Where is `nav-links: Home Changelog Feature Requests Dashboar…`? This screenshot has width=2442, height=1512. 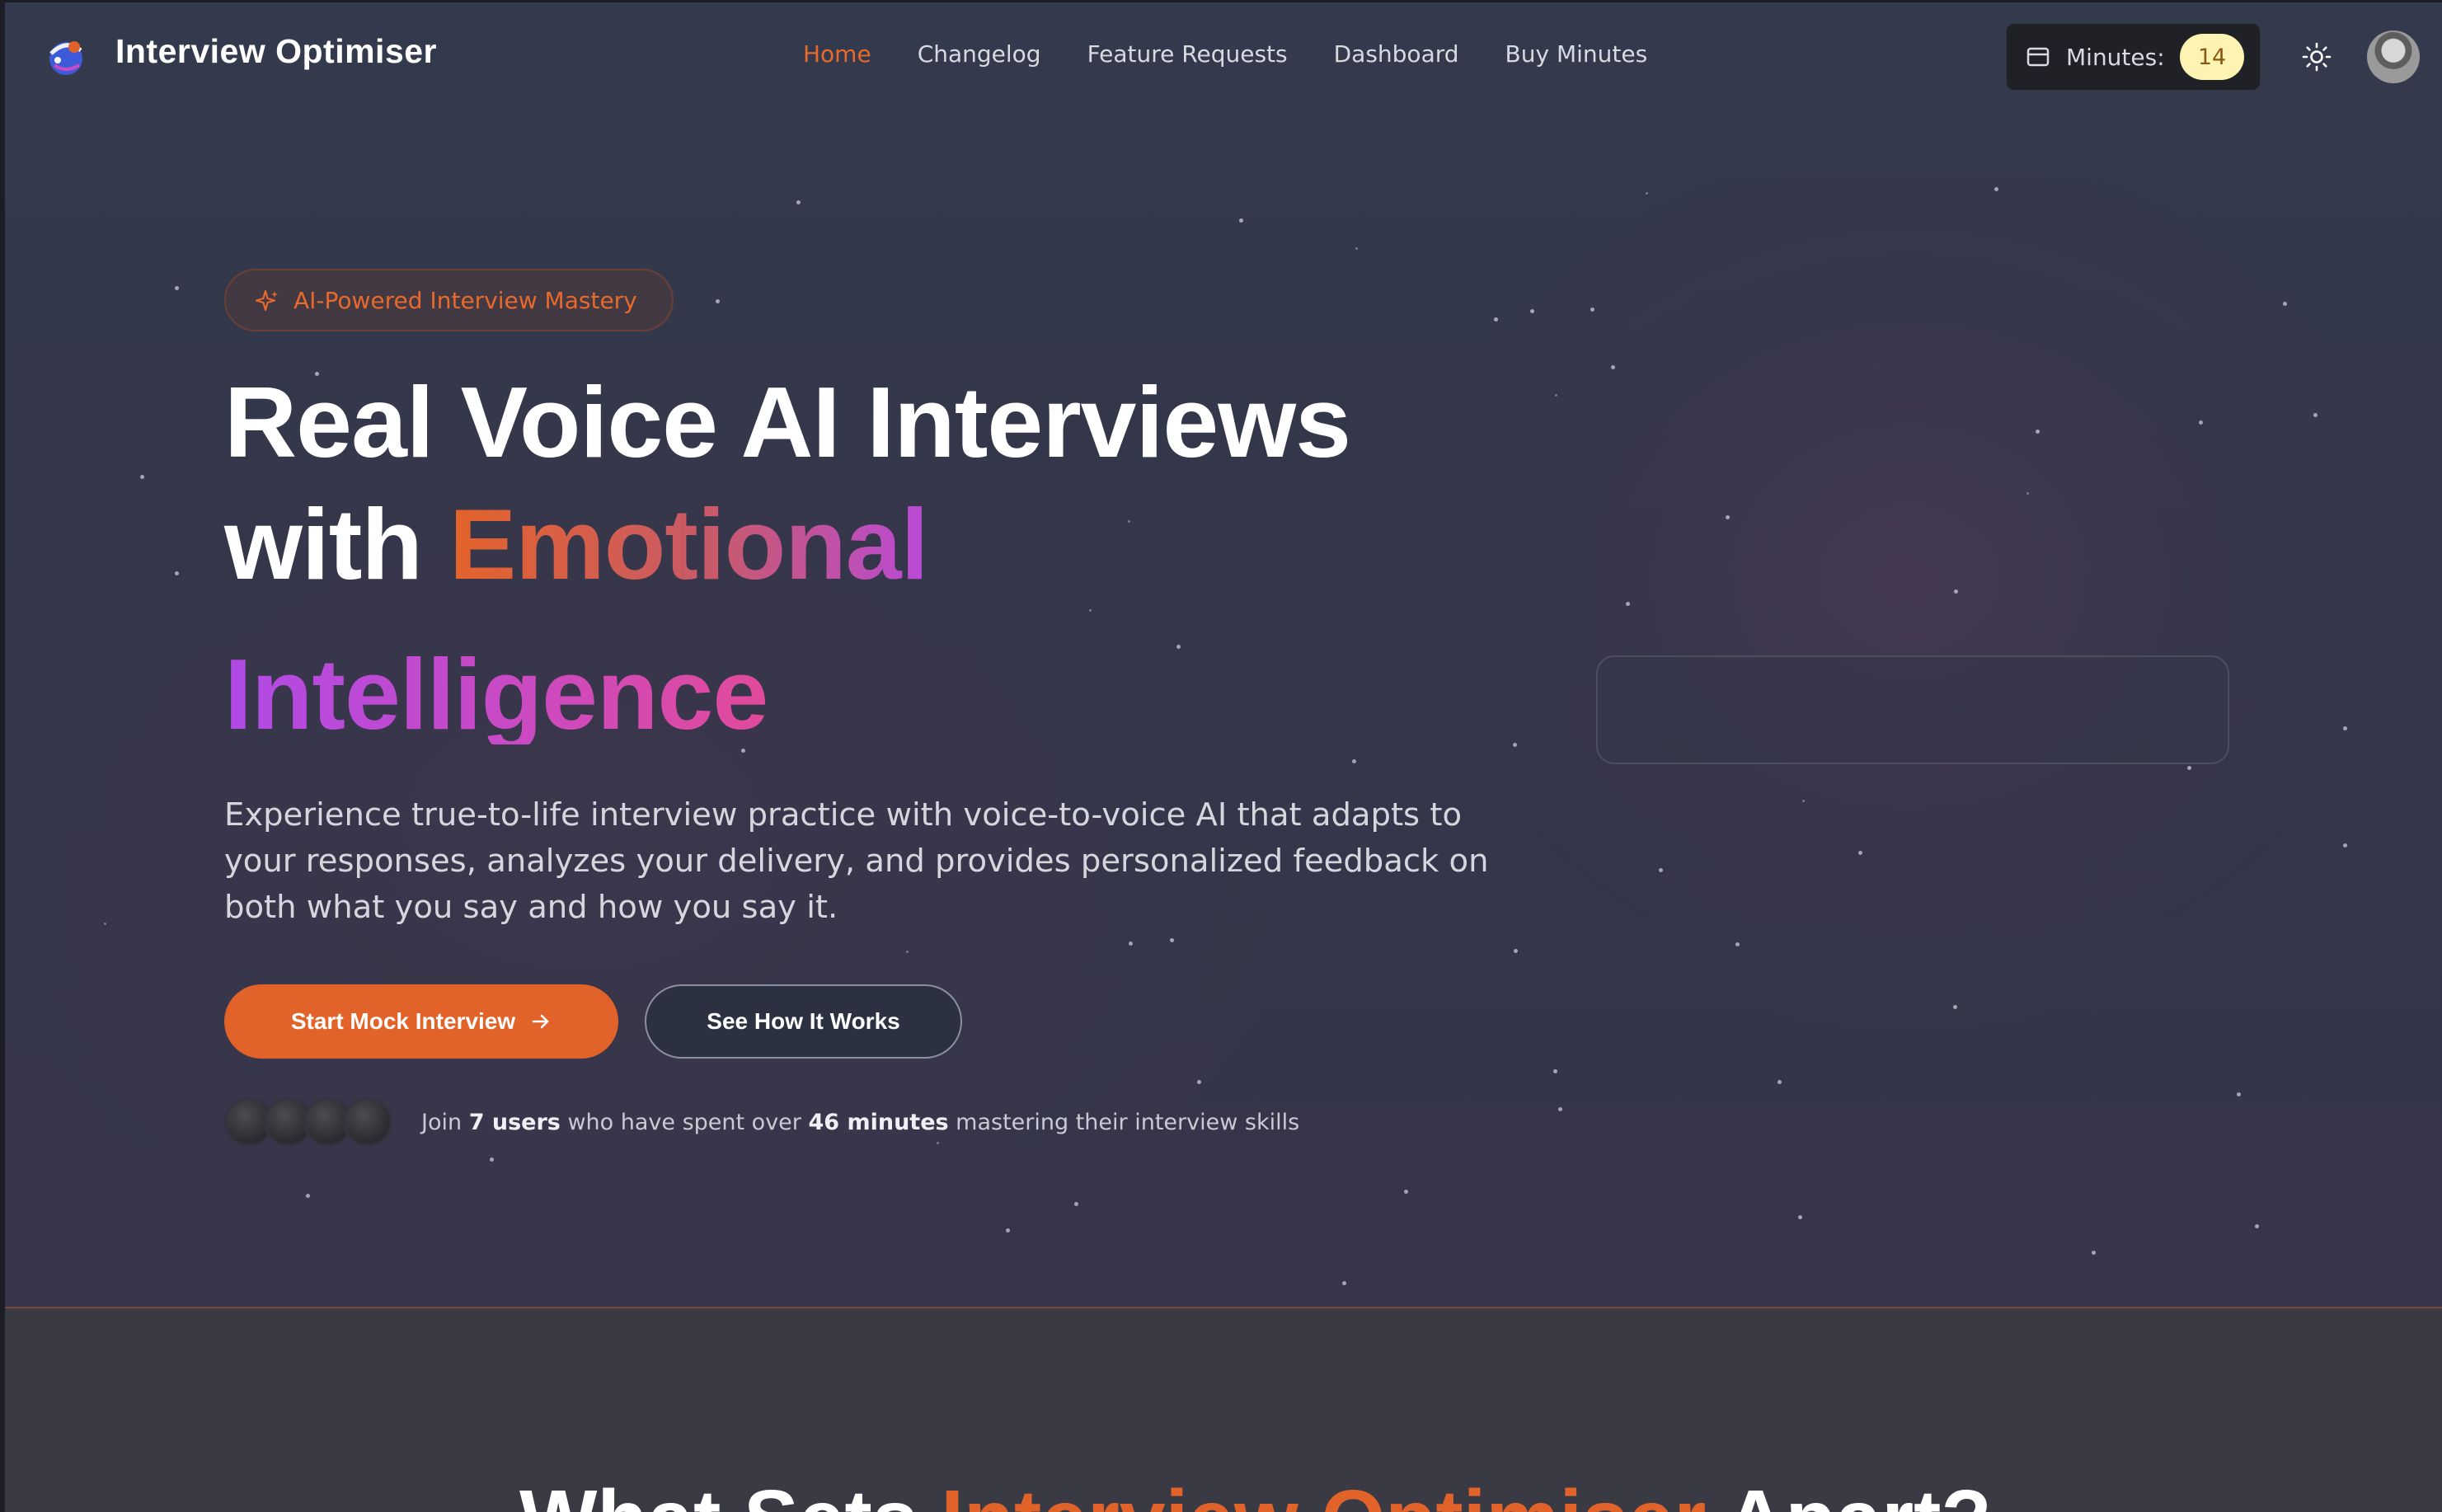 nav-links: Home Changelog Feature Requests Dashboar… is located at coordinates (1248, 54).